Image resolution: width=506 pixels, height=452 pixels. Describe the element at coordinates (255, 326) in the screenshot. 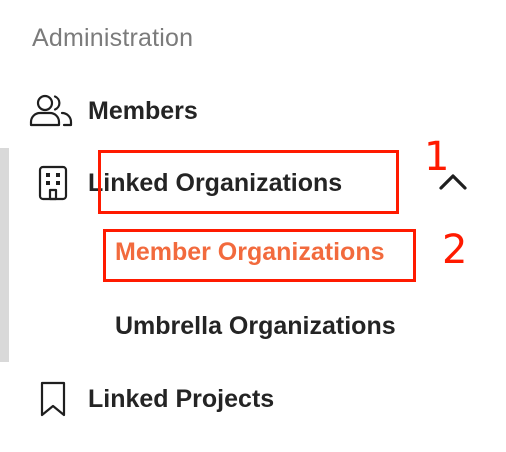

I see `subnav-item-umbrella-organizations: Umbrella Organizations` at that location.